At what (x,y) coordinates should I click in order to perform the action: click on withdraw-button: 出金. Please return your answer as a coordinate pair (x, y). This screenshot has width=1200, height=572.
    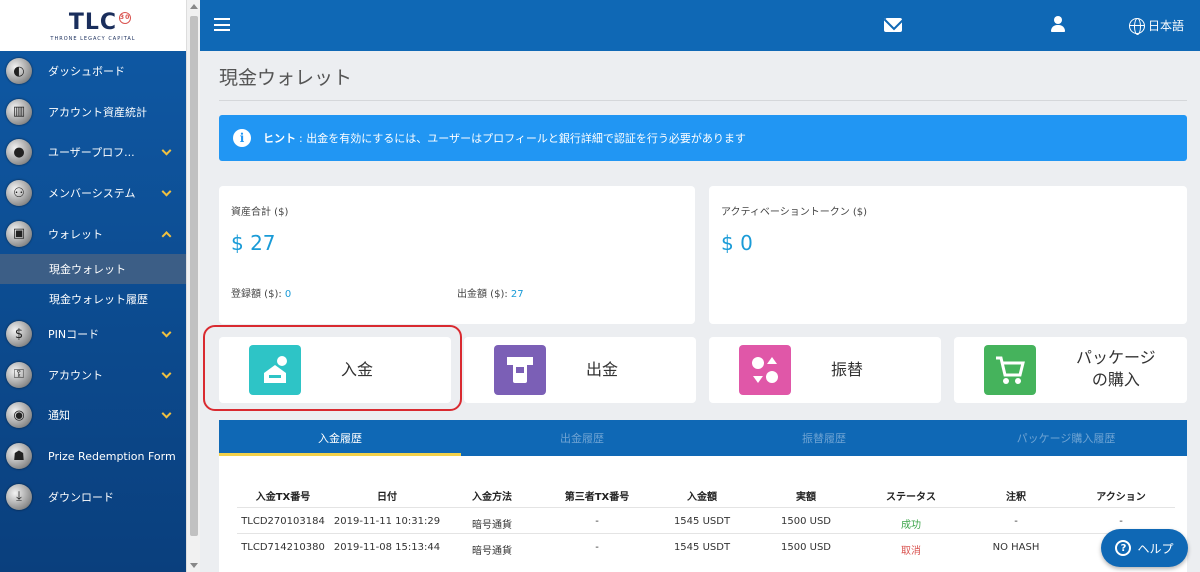
    Looking at the image, I should click on (580, 370).